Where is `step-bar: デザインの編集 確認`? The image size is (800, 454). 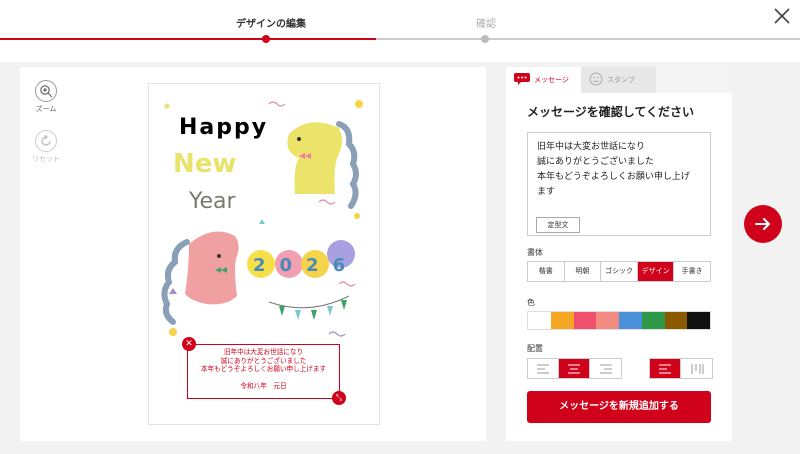 step-bar: デザインの編集 確認 is located at coordinates (400, 31).